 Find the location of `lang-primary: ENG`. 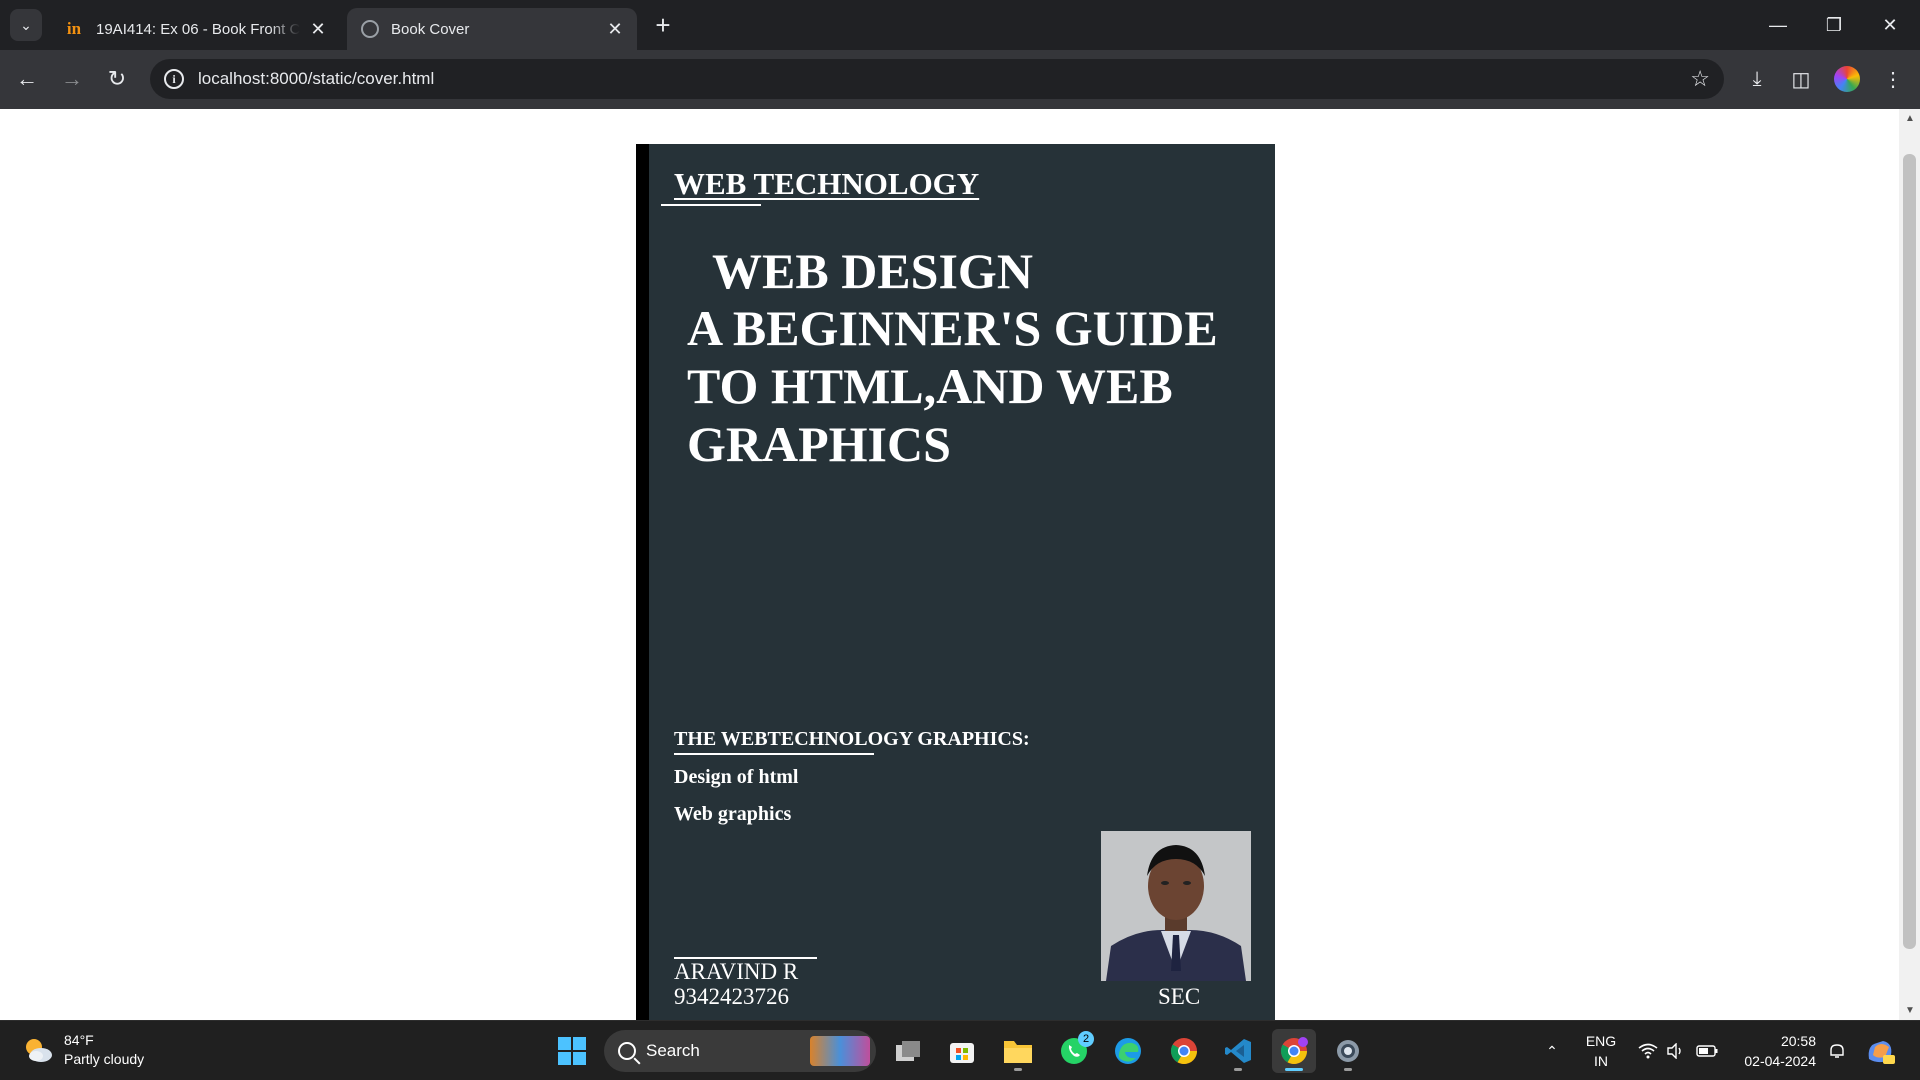

lang-primary: ENG is located at coordinates (1601, 1041).